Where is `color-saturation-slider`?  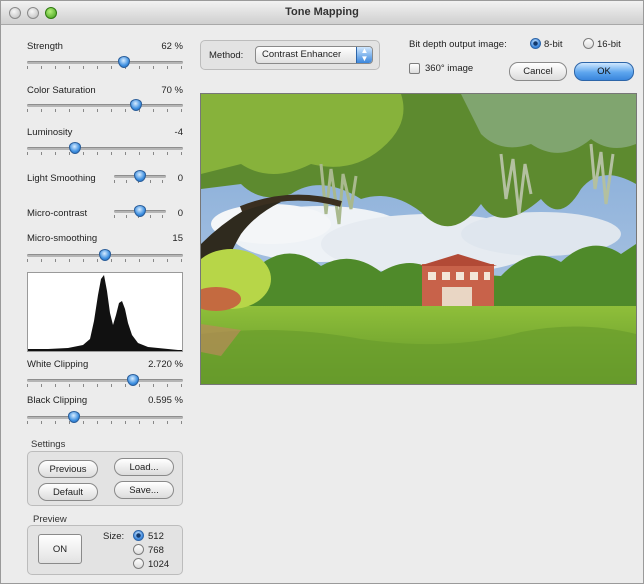
color-saturation-slider is located at coordinates (105, 106).